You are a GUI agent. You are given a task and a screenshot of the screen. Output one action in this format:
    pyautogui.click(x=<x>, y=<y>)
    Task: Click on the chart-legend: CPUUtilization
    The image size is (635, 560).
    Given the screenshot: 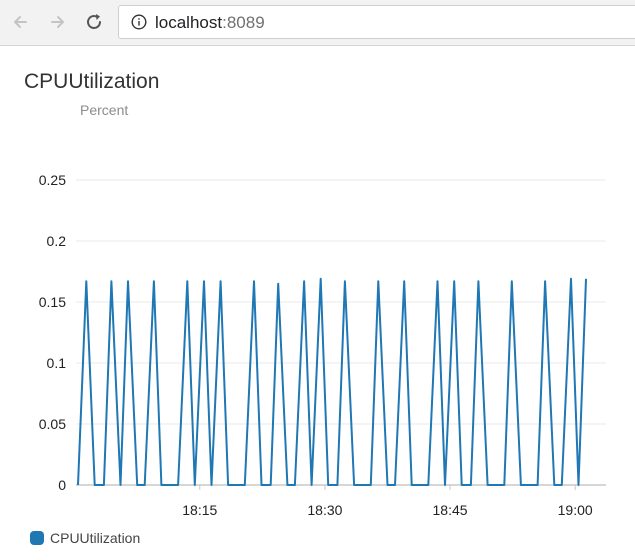 What is the action you would take?
    pyautogui.click(x=85, y=538)
    